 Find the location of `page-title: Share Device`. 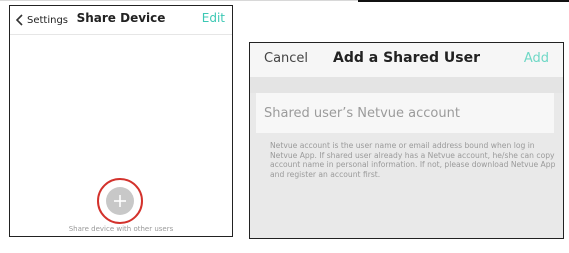

page-title: Share Device is located at coordinates (121, 18).